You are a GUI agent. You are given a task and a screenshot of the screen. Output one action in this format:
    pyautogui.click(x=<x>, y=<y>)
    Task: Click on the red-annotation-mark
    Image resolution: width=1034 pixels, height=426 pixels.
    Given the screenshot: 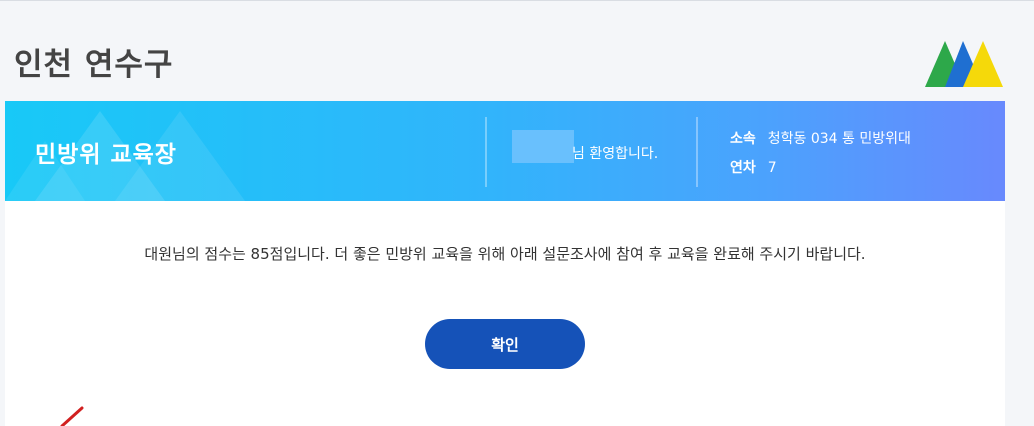 What is the action you would take?
    pyautogui.click(x=72, y=416)
    